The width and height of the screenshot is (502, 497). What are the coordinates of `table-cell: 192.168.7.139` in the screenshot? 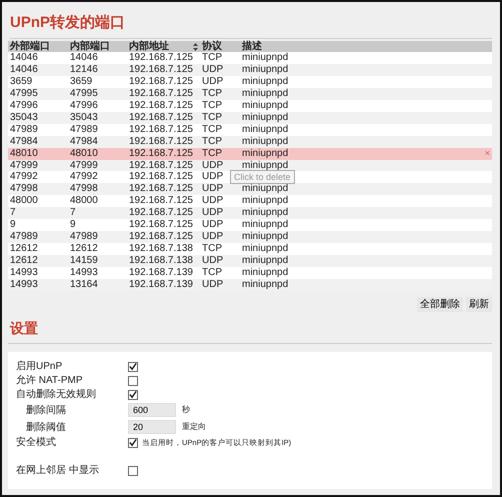 It's located at (161, 284).